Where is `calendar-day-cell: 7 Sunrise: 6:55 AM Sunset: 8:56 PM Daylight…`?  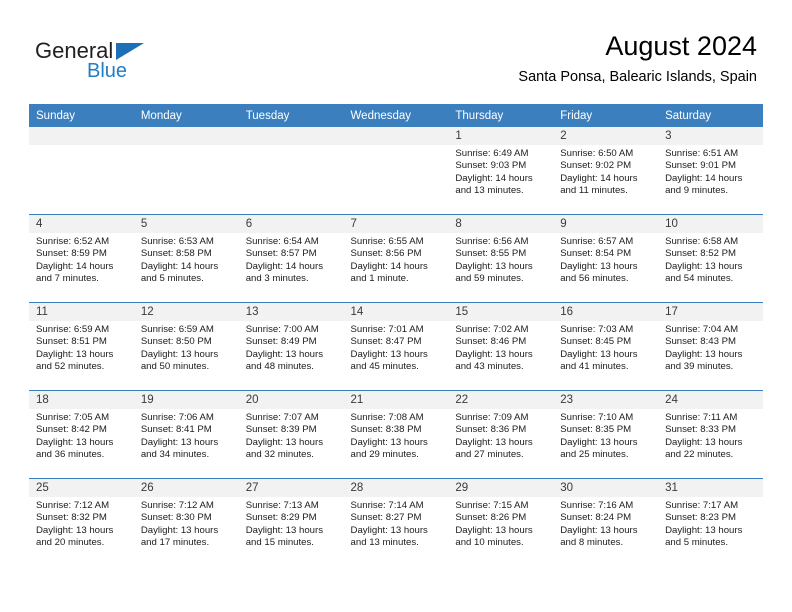 calendar-day-cell: 7 Sunrise: 6:55 AM Sunset: 8:56 PM Daylight… is located at coordinates (396, 258).